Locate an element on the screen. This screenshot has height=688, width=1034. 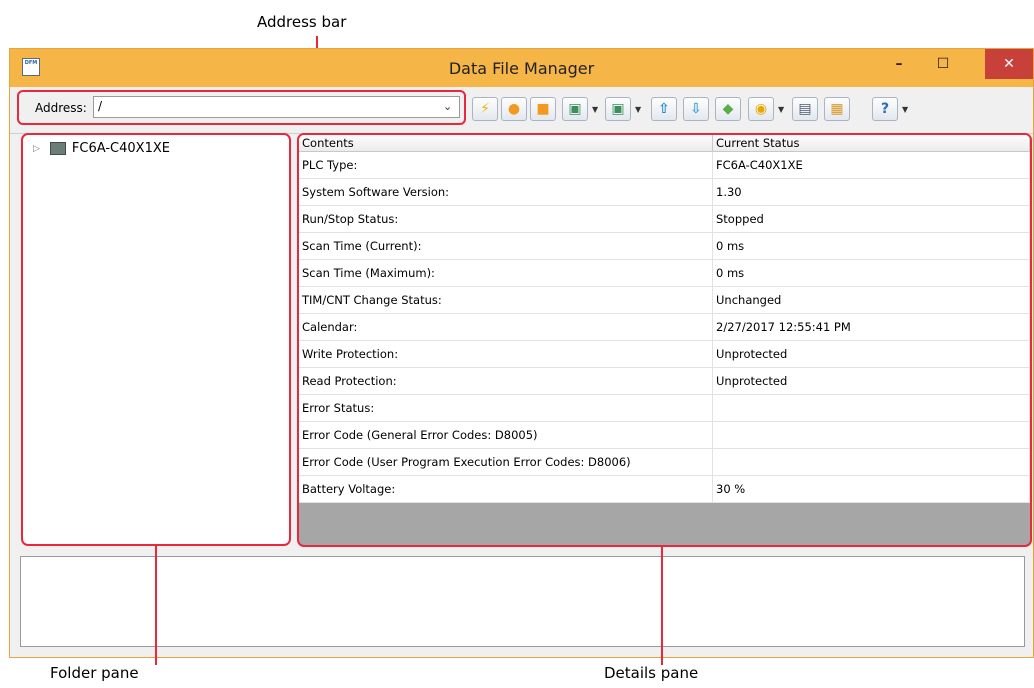
tree-item-plc: ▷ FC6A-C40X1XE is located at coordinates (101, 148).